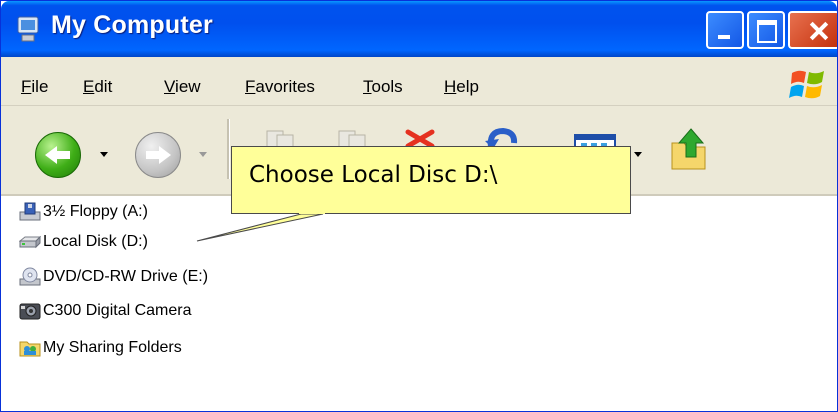 The width and height of the screenshot is (838, 412). Describe the element at coordinates (182, 87) in the screenshot. I see `menu-view: View` at that location.